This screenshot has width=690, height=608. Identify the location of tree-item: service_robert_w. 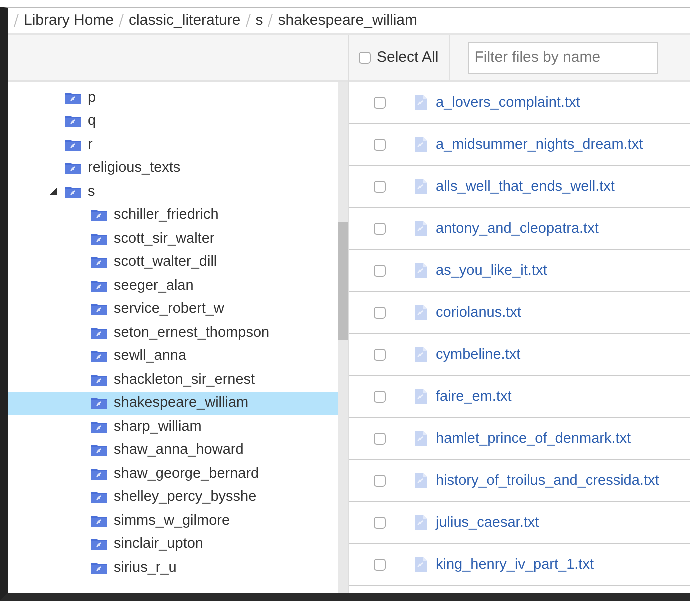
(173, 309).